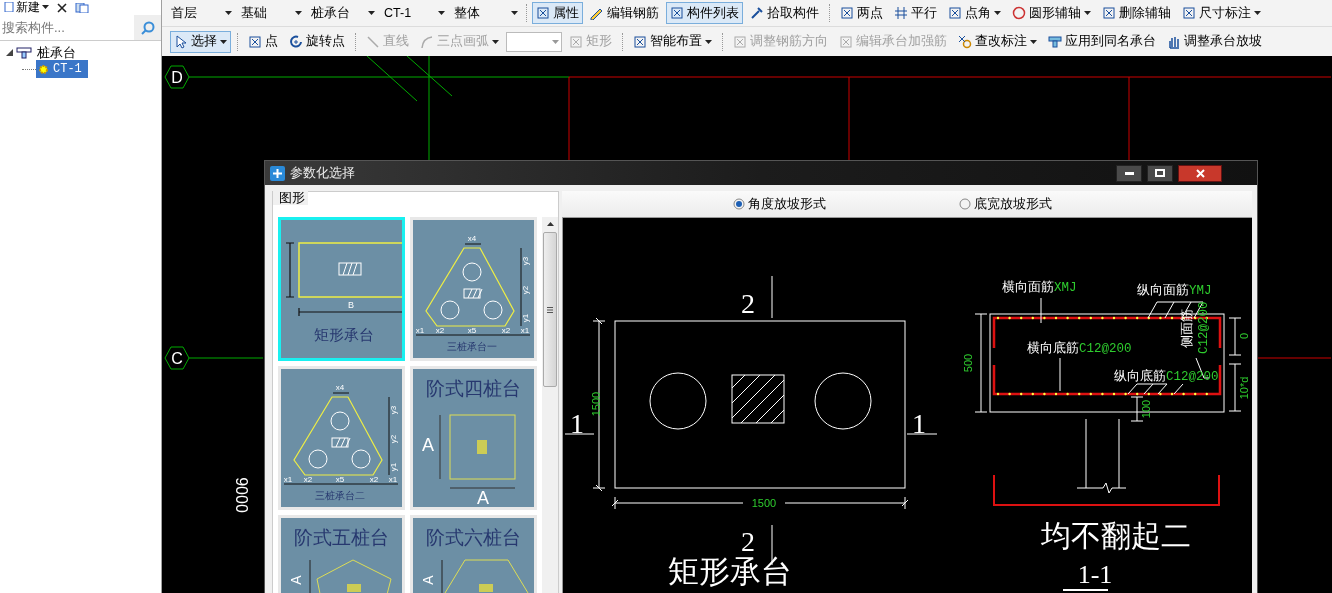 The image size is (1332, 593). I want to click on rectangle-icon, so click(576, 41).